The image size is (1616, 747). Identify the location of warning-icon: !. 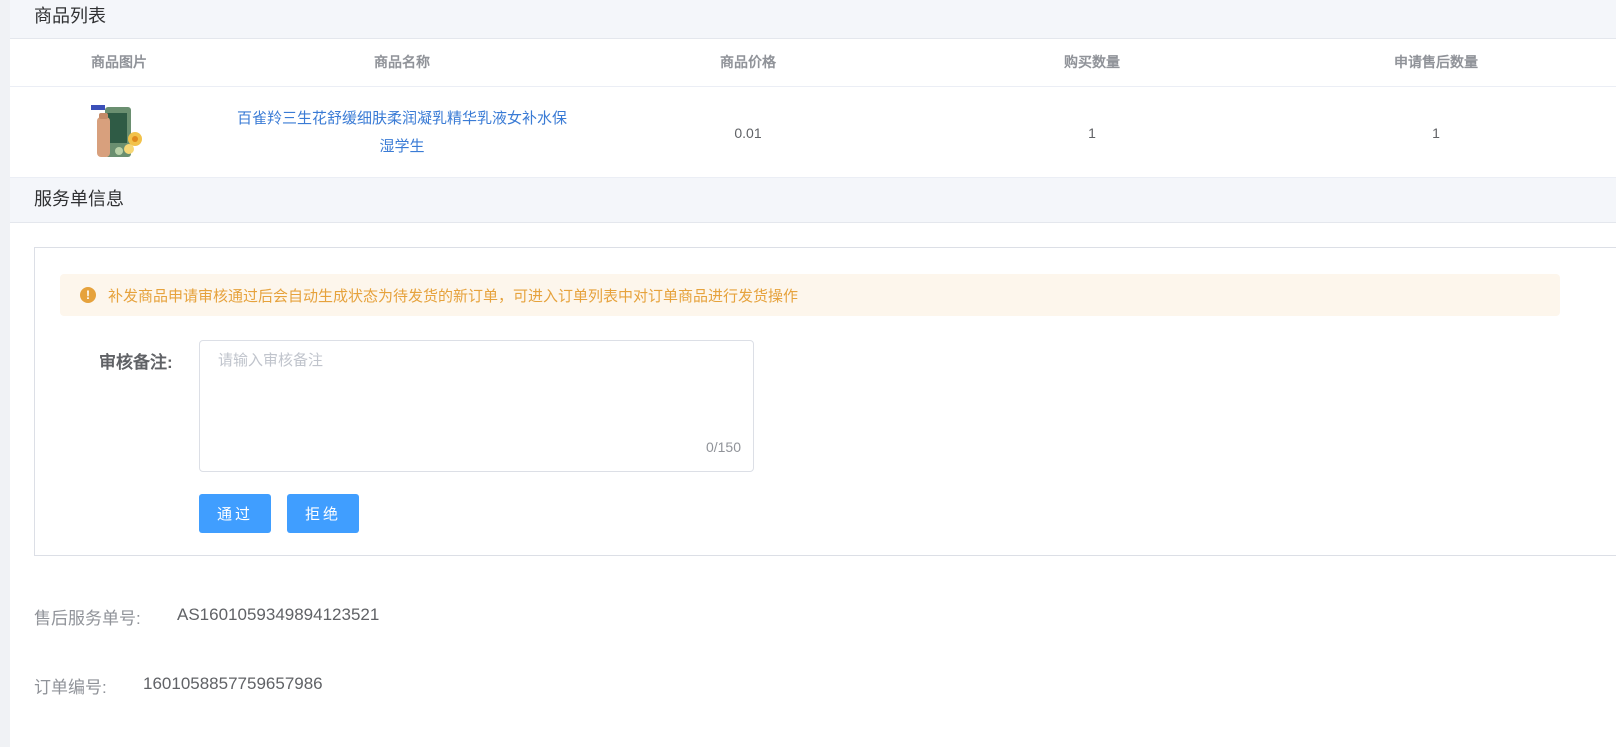
(88, 295).